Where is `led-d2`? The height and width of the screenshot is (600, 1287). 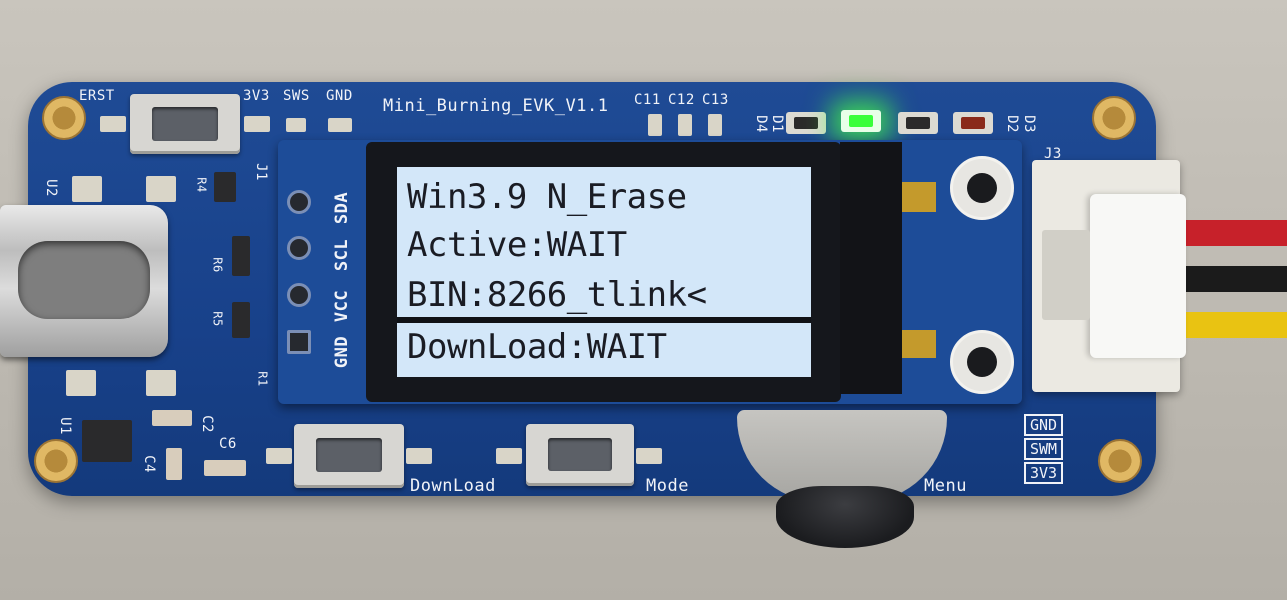 led-d2 is located at coordinates (918, 123).